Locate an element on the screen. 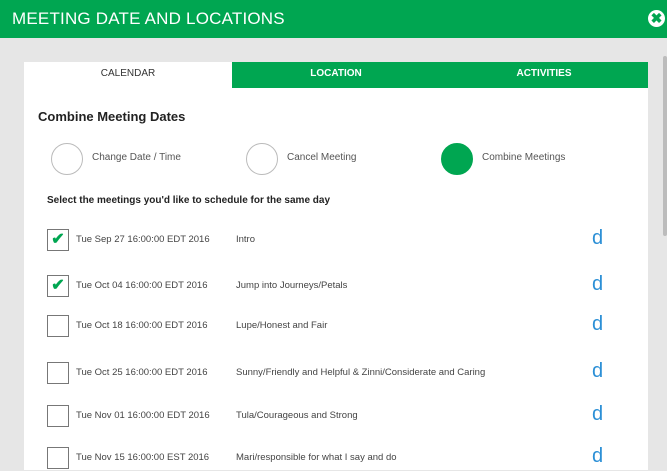 This screenshot has width=667, height=471. modal-header: MEETING DATE AND LOCATIONS ✖ is located at coordinates (333, 19).